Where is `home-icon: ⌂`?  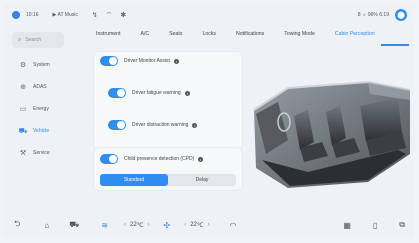 home-icon: ⌂ is located at coordinates (46, 225).